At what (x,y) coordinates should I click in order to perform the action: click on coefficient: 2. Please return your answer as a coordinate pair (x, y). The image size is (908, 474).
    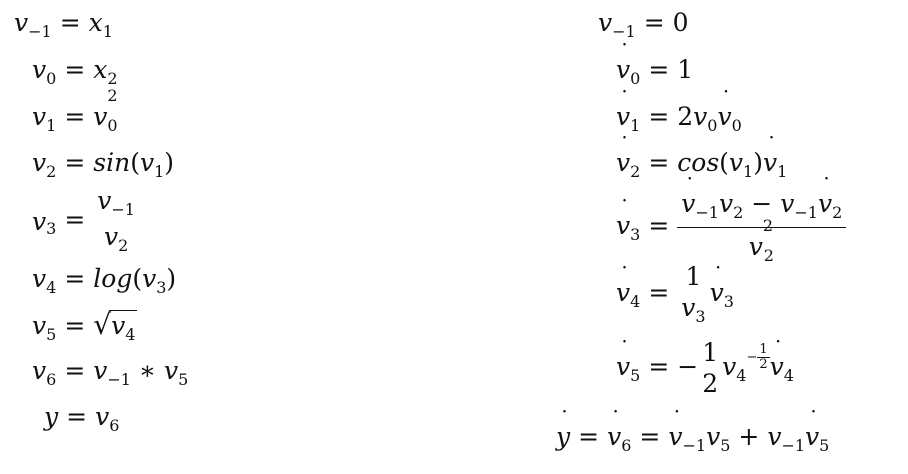
    Looking at the image, I should click on (685, 116).